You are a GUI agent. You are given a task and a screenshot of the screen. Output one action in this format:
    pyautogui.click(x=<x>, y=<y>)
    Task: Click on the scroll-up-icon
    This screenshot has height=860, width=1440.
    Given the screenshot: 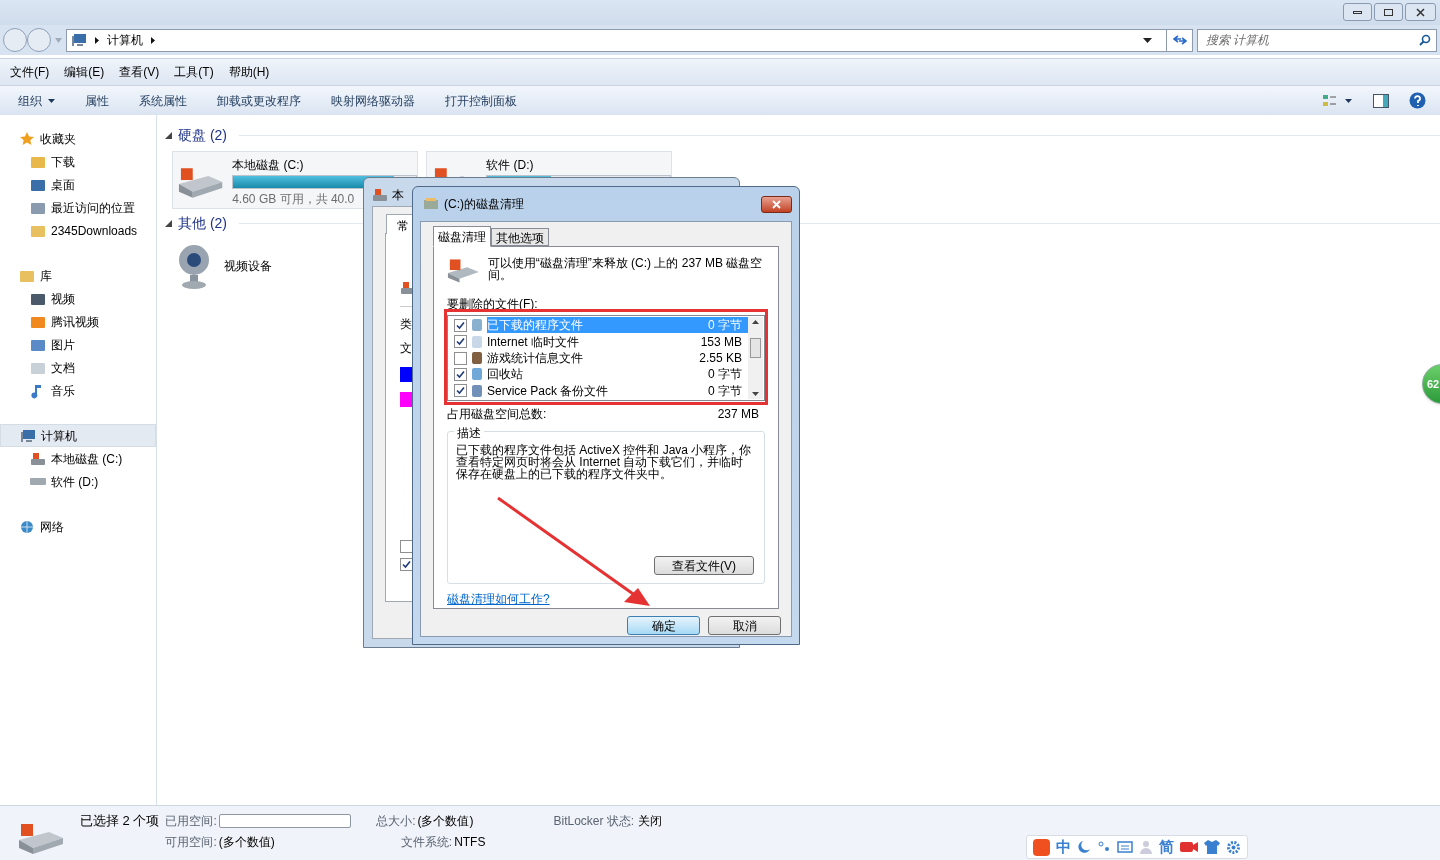 What is the action you would take?
    pyautogui.click(x=755, y=322)
    